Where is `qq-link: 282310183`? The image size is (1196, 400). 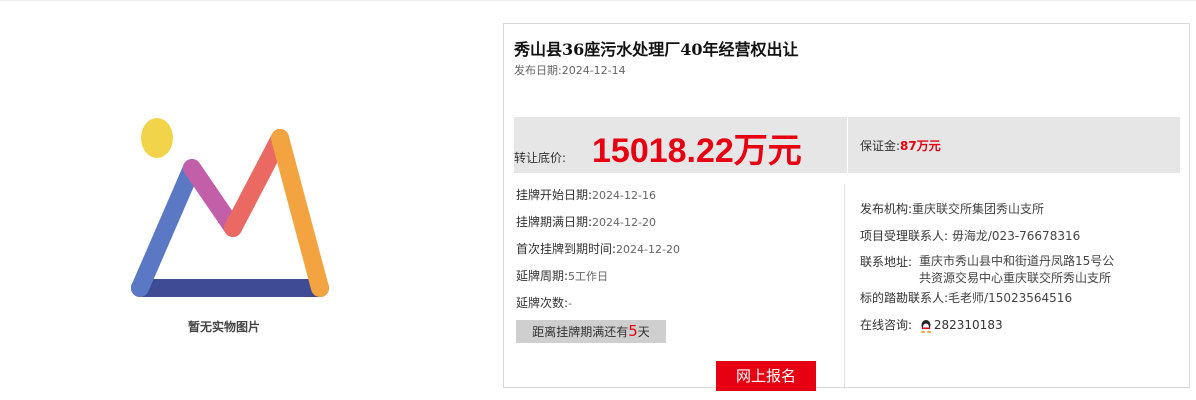
qq-link: 282310183 is located at coordinates (961, 325).